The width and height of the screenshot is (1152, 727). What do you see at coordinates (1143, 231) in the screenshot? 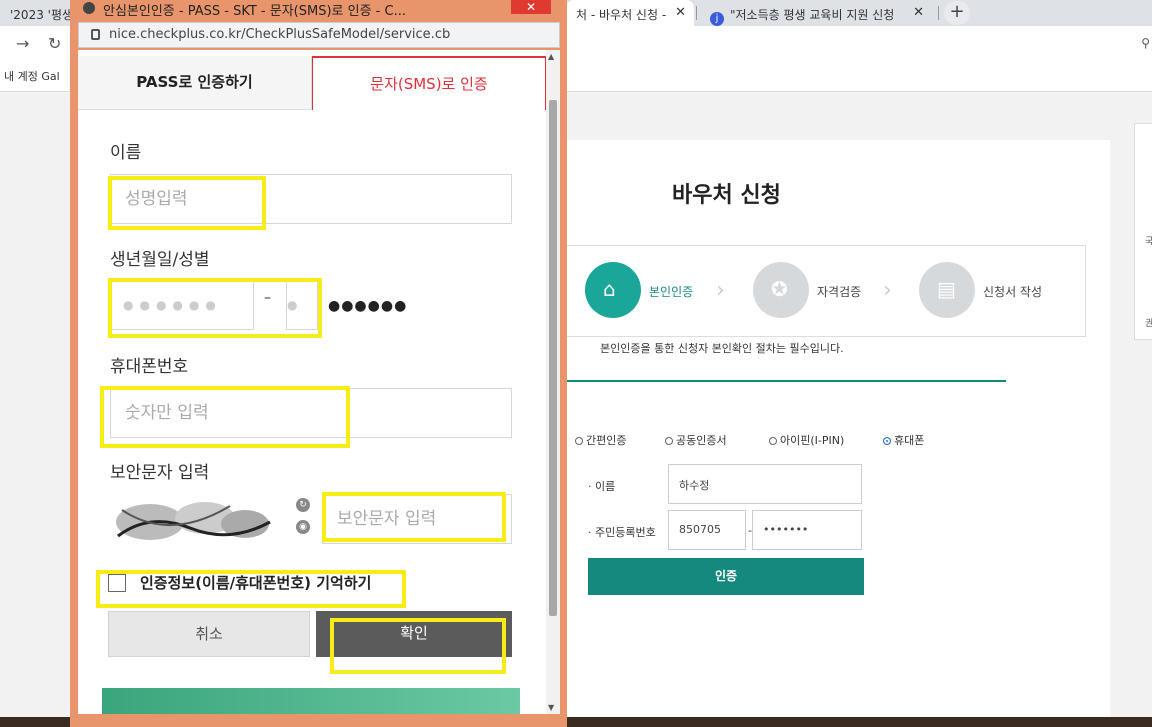
I see `side-panel: 국 권` at bounding box center [1143, 231].